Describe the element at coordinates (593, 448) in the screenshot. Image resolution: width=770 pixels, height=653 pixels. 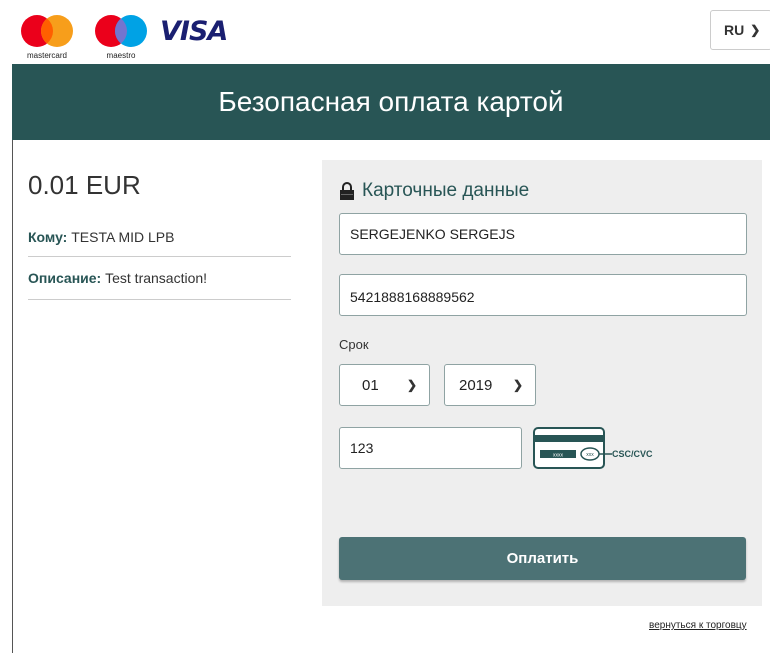
I see `card-back-icon: xxxx xxx CSC/CVC` at that location.